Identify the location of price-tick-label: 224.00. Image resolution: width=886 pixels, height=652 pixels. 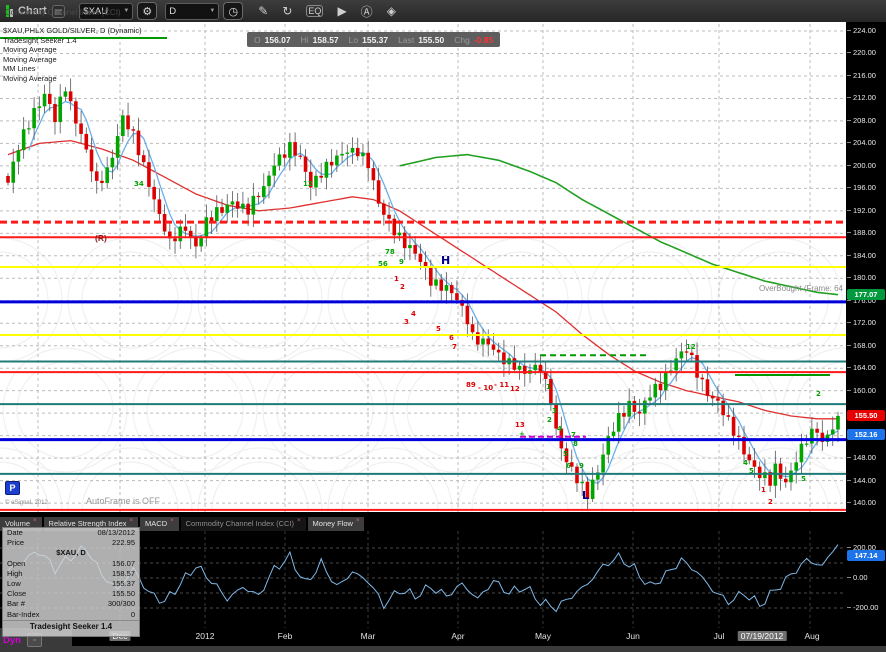
(861, 30).